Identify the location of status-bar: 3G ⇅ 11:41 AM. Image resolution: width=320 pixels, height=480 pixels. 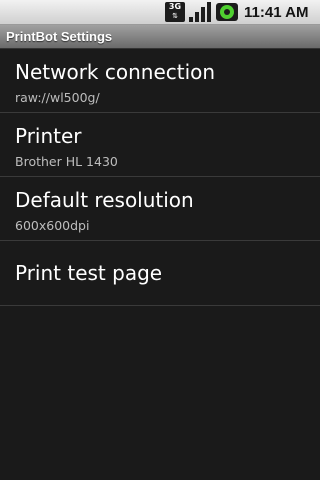
(160, 12).